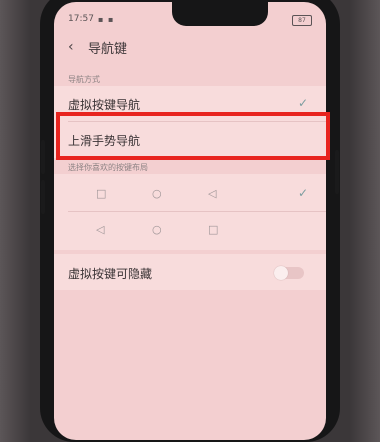 The image size is (380, 442). I want to click on layout-options-group: □ ○ ◁ ✓ ◁ ○ □, so click(190, 212).